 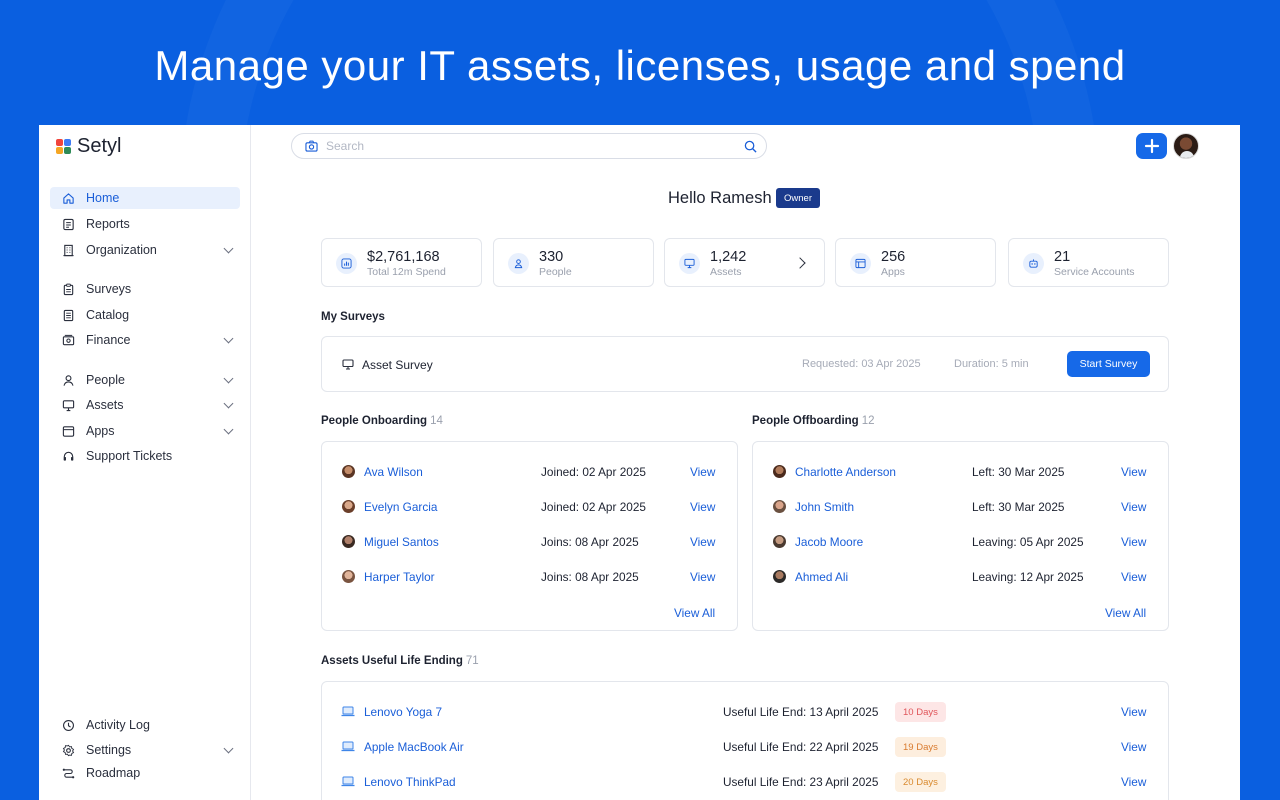 I want to click on asset-name-link: Lenovo ThinkPad, so click(x=410, y=782).